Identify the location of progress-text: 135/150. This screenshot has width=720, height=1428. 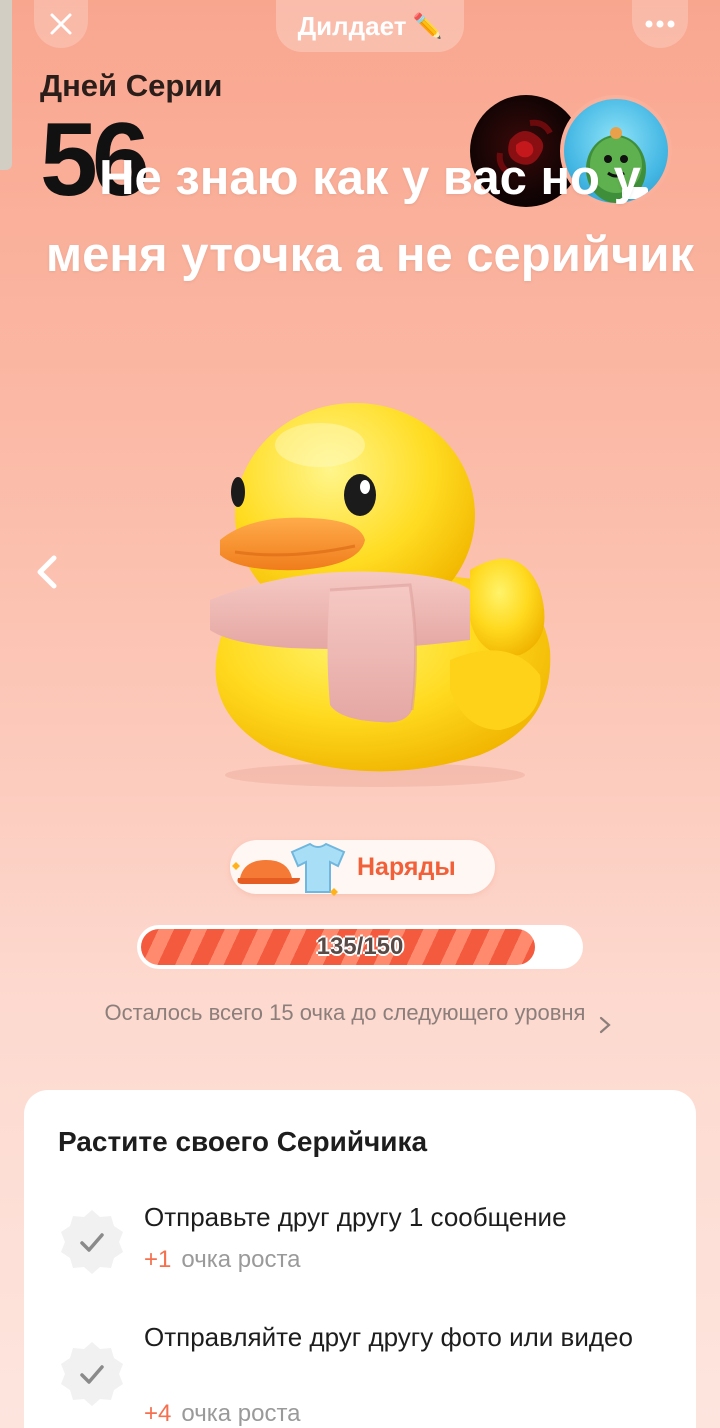
(360, 946).